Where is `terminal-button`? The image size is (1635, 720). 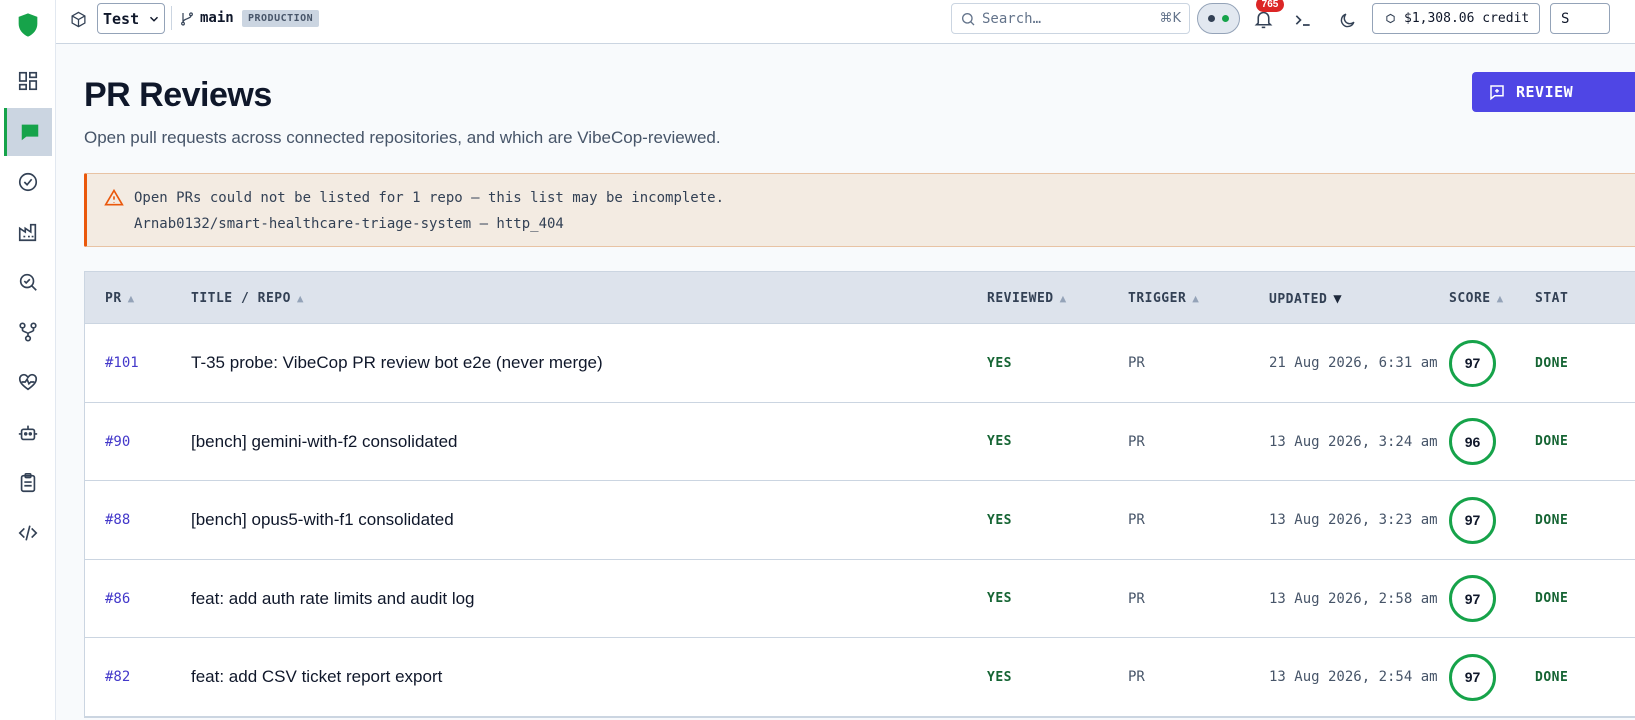
terminal-button is located at coordinates (1303, 20).